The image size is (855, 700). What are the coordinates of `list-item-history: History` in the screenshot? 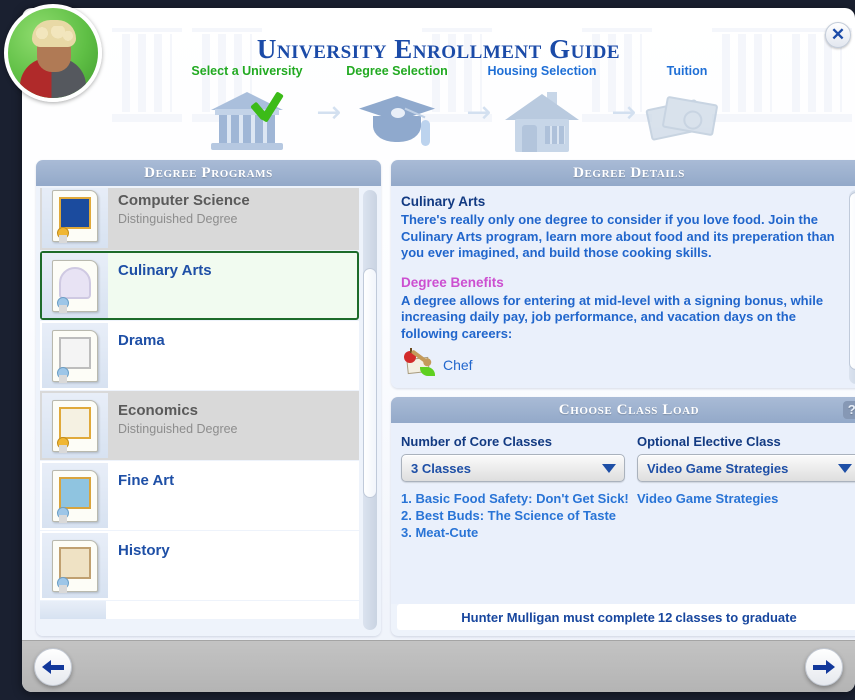 It's located at (199, 565).